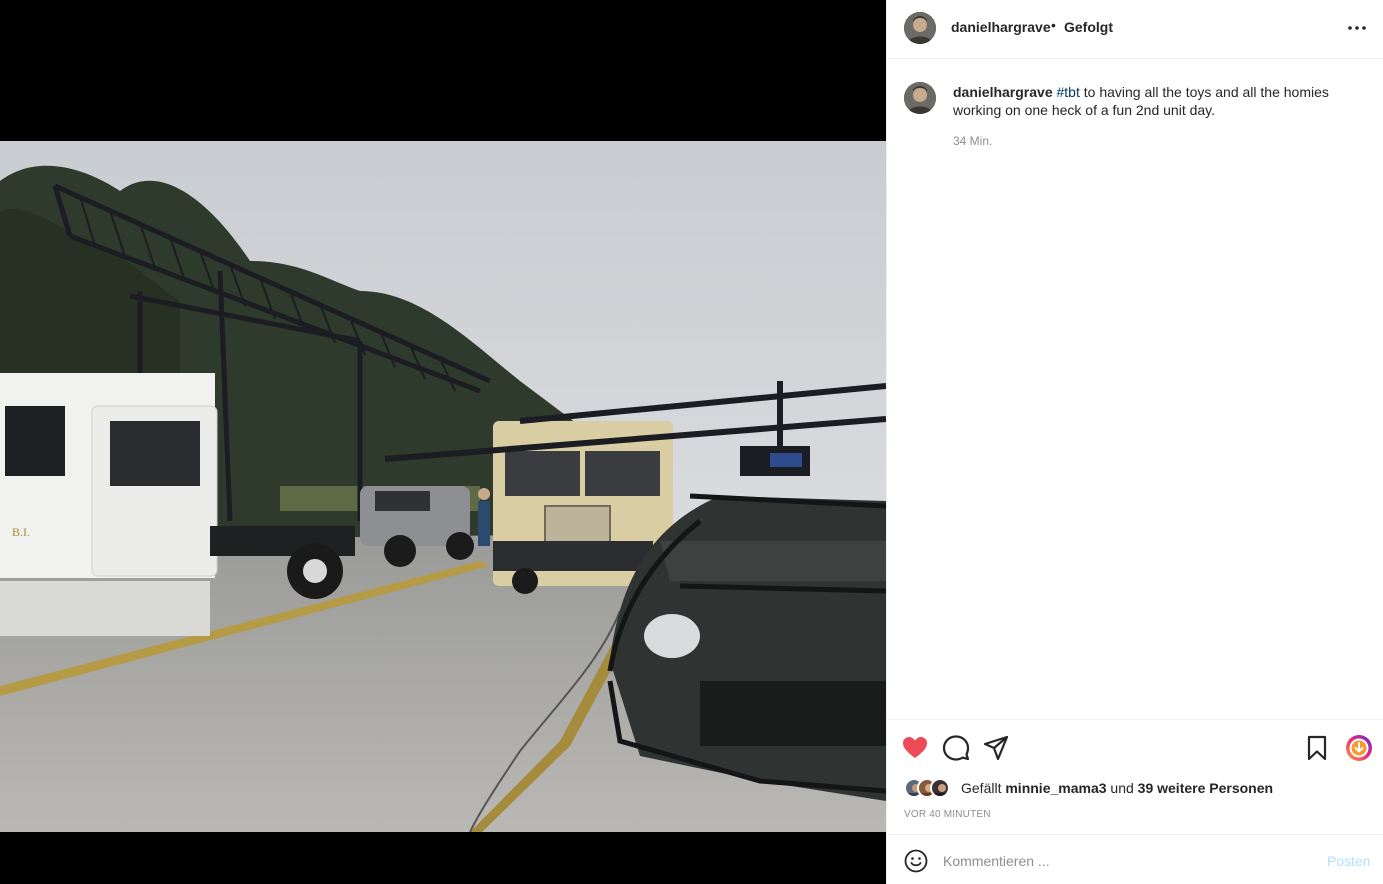 This screenshot has width=1383, height=884. I want to click on follow-status-button: Gefolgt, so click(1088, 27).